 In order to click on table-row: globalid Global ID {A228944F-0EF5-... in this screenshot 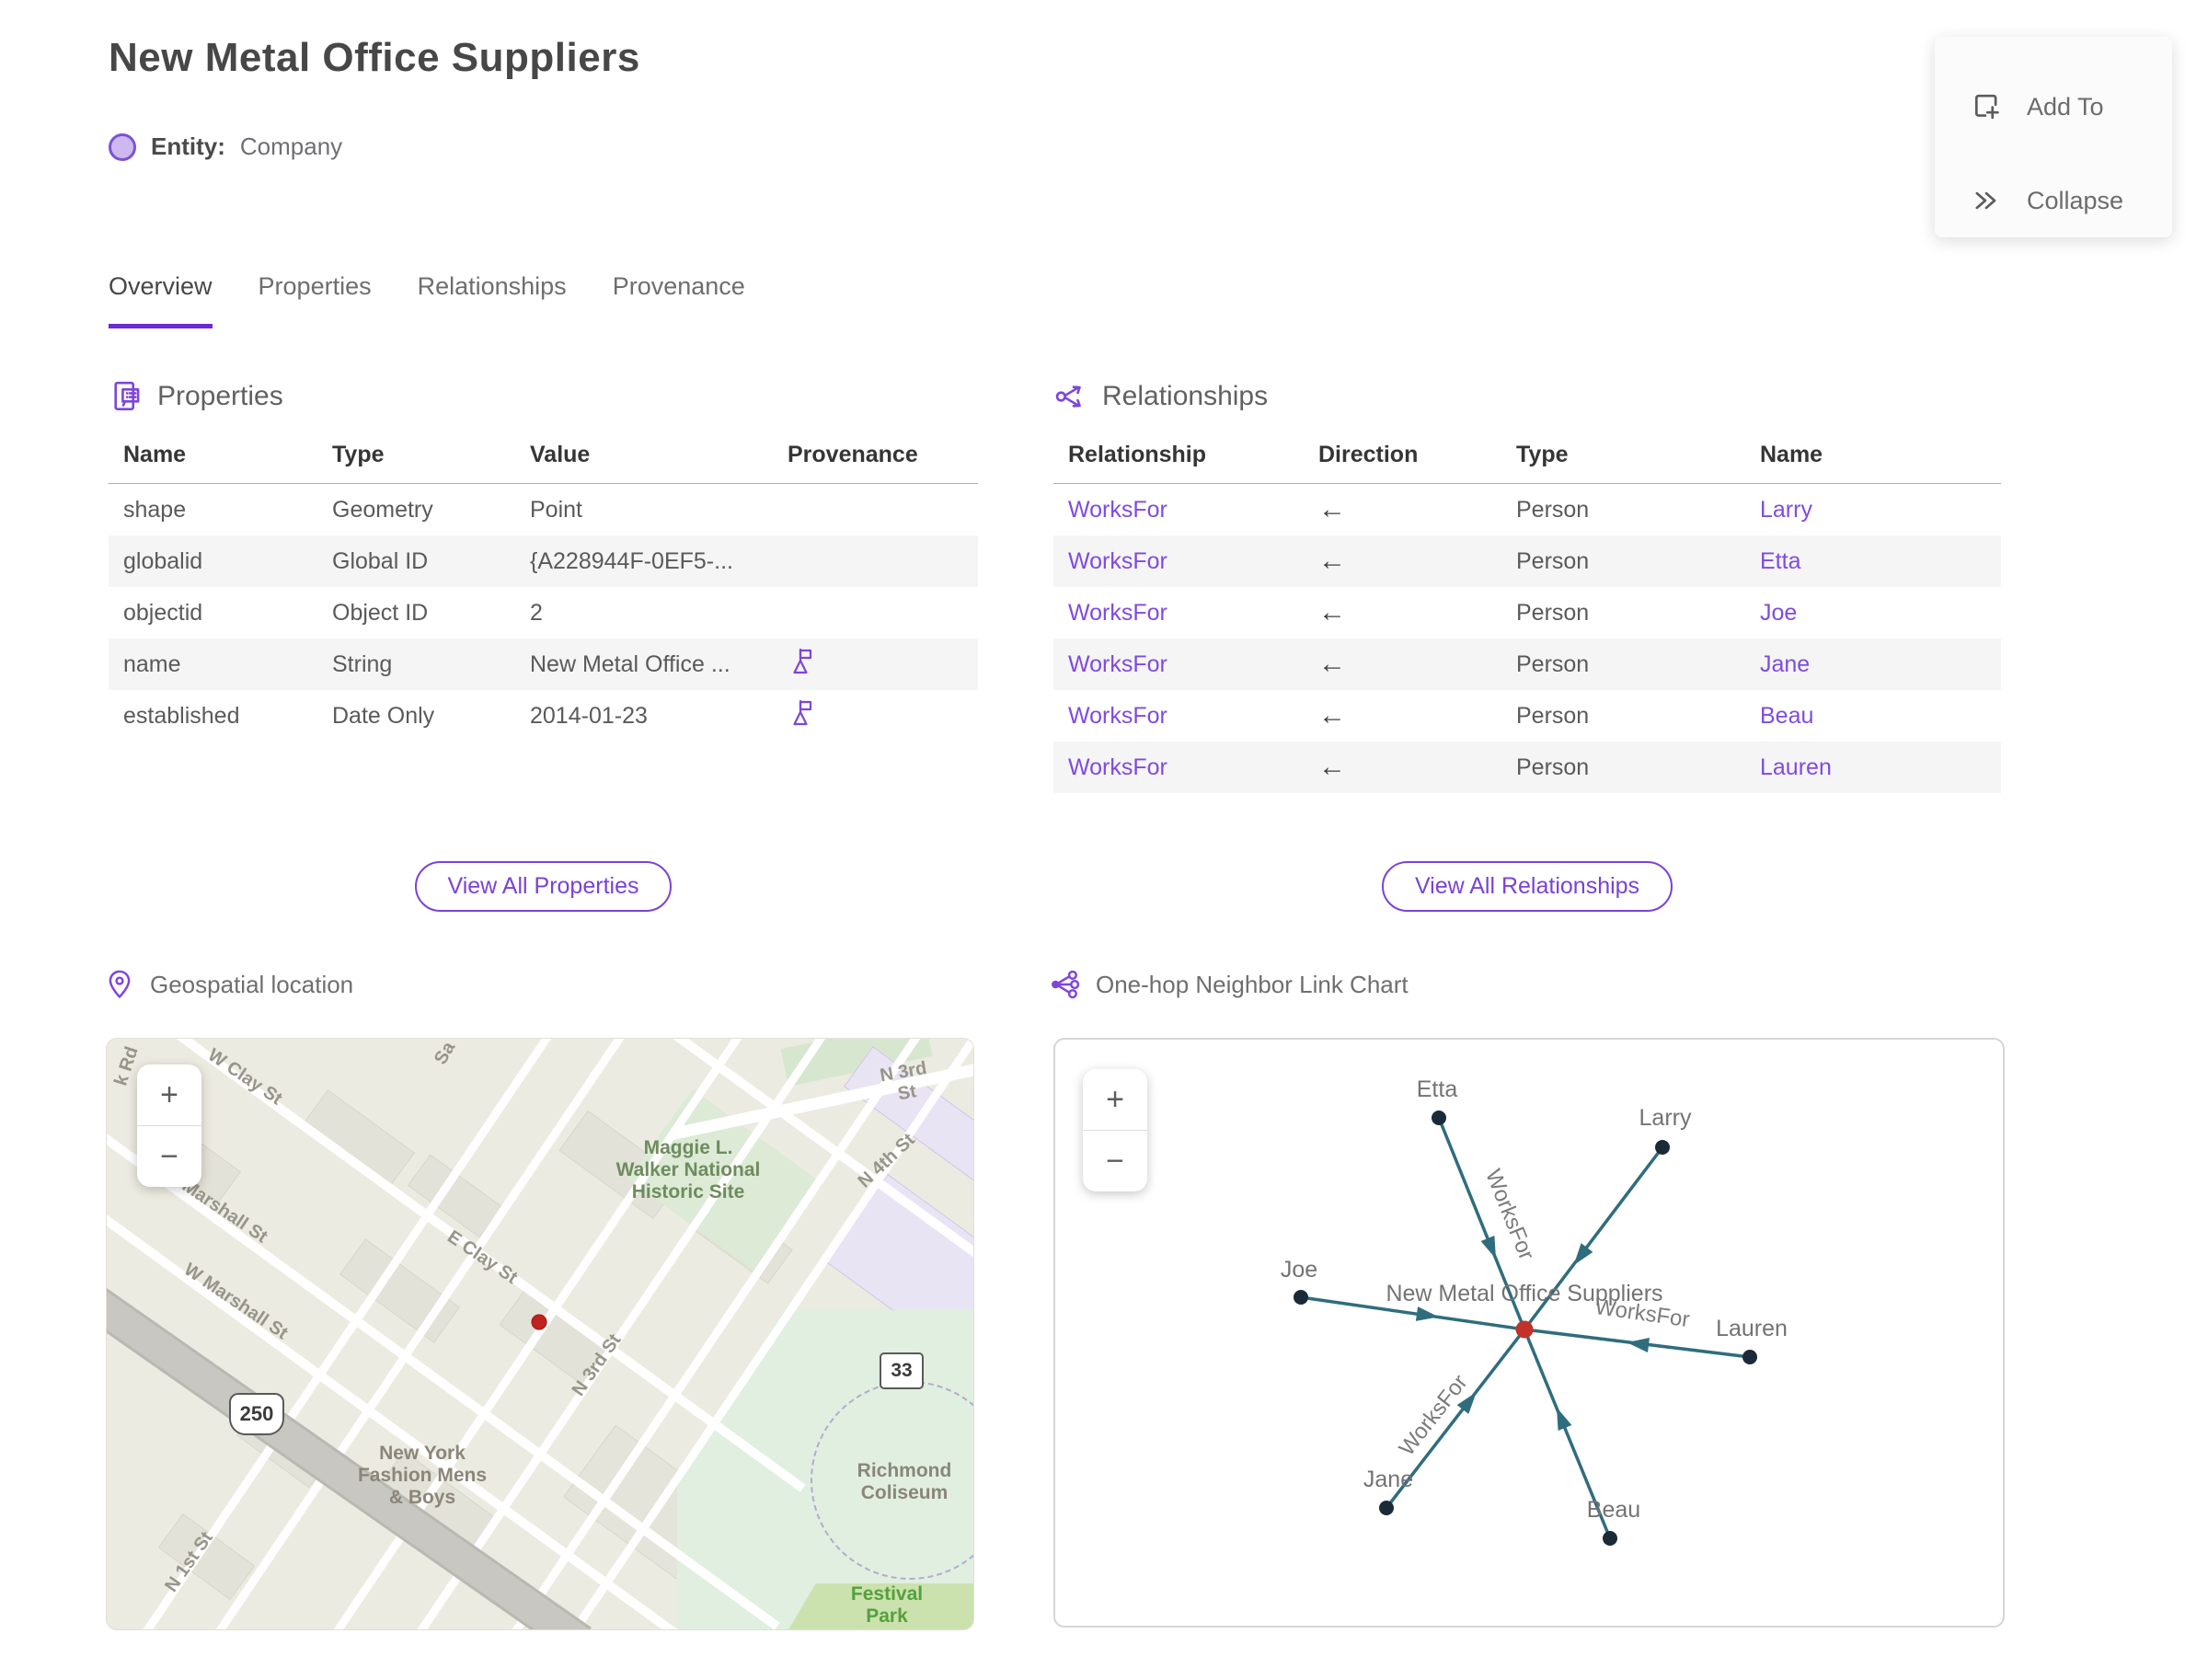, I will do `click(543, 561)`.